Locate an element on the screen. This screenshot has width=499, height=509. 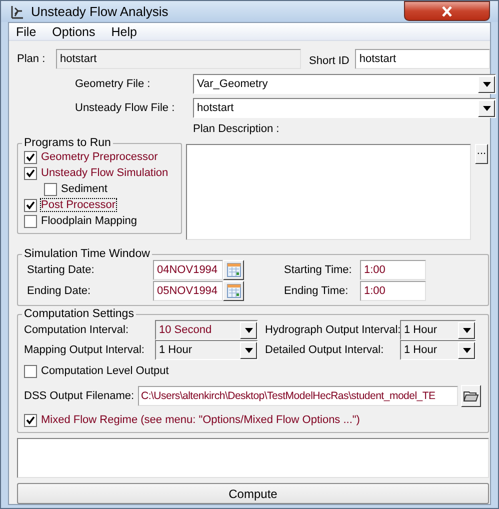
menu-item: Help is located at coordinates (124, 31).